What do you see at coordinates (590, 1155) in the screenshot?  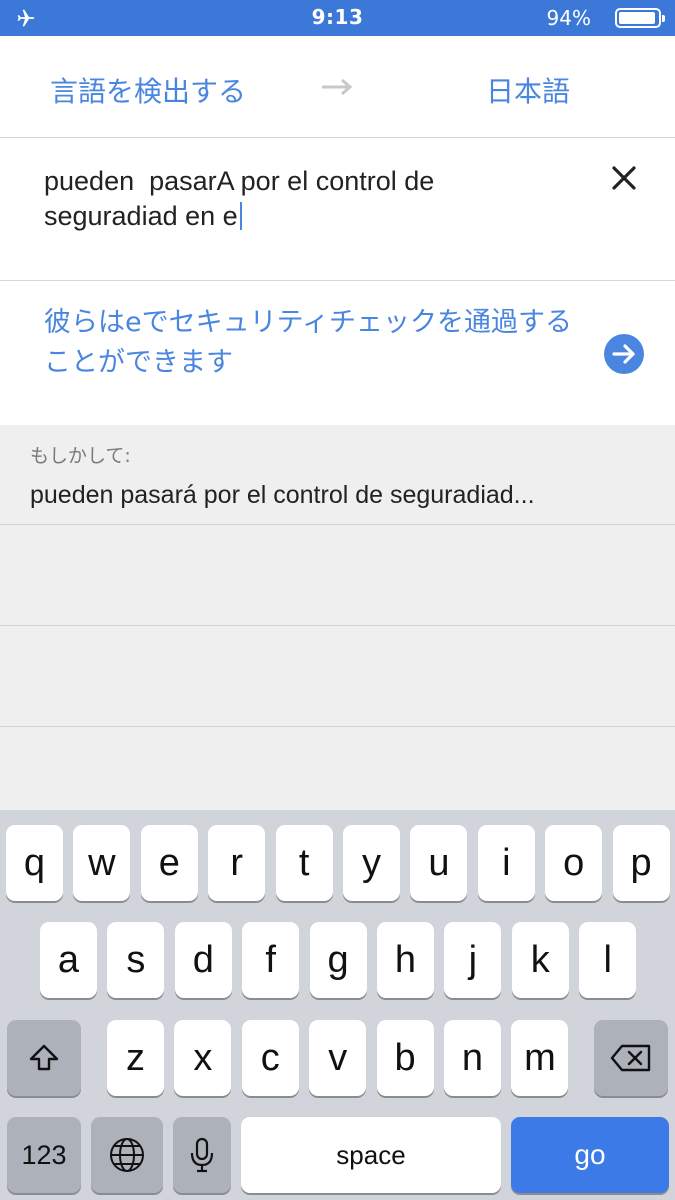 I see `go-key: go` at bounding box center [590, 1155].